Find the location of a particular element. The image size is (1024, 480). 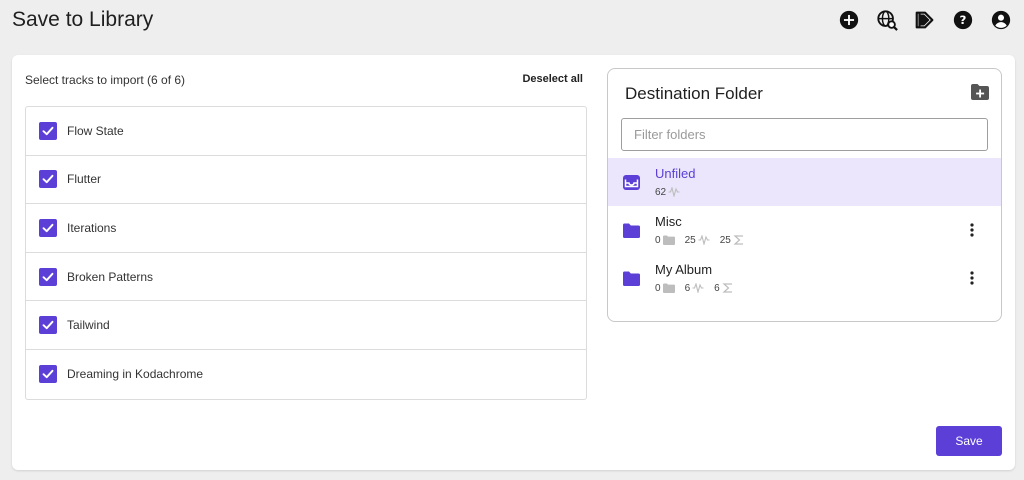

campaign-icon is located at coordinates (925, 20).